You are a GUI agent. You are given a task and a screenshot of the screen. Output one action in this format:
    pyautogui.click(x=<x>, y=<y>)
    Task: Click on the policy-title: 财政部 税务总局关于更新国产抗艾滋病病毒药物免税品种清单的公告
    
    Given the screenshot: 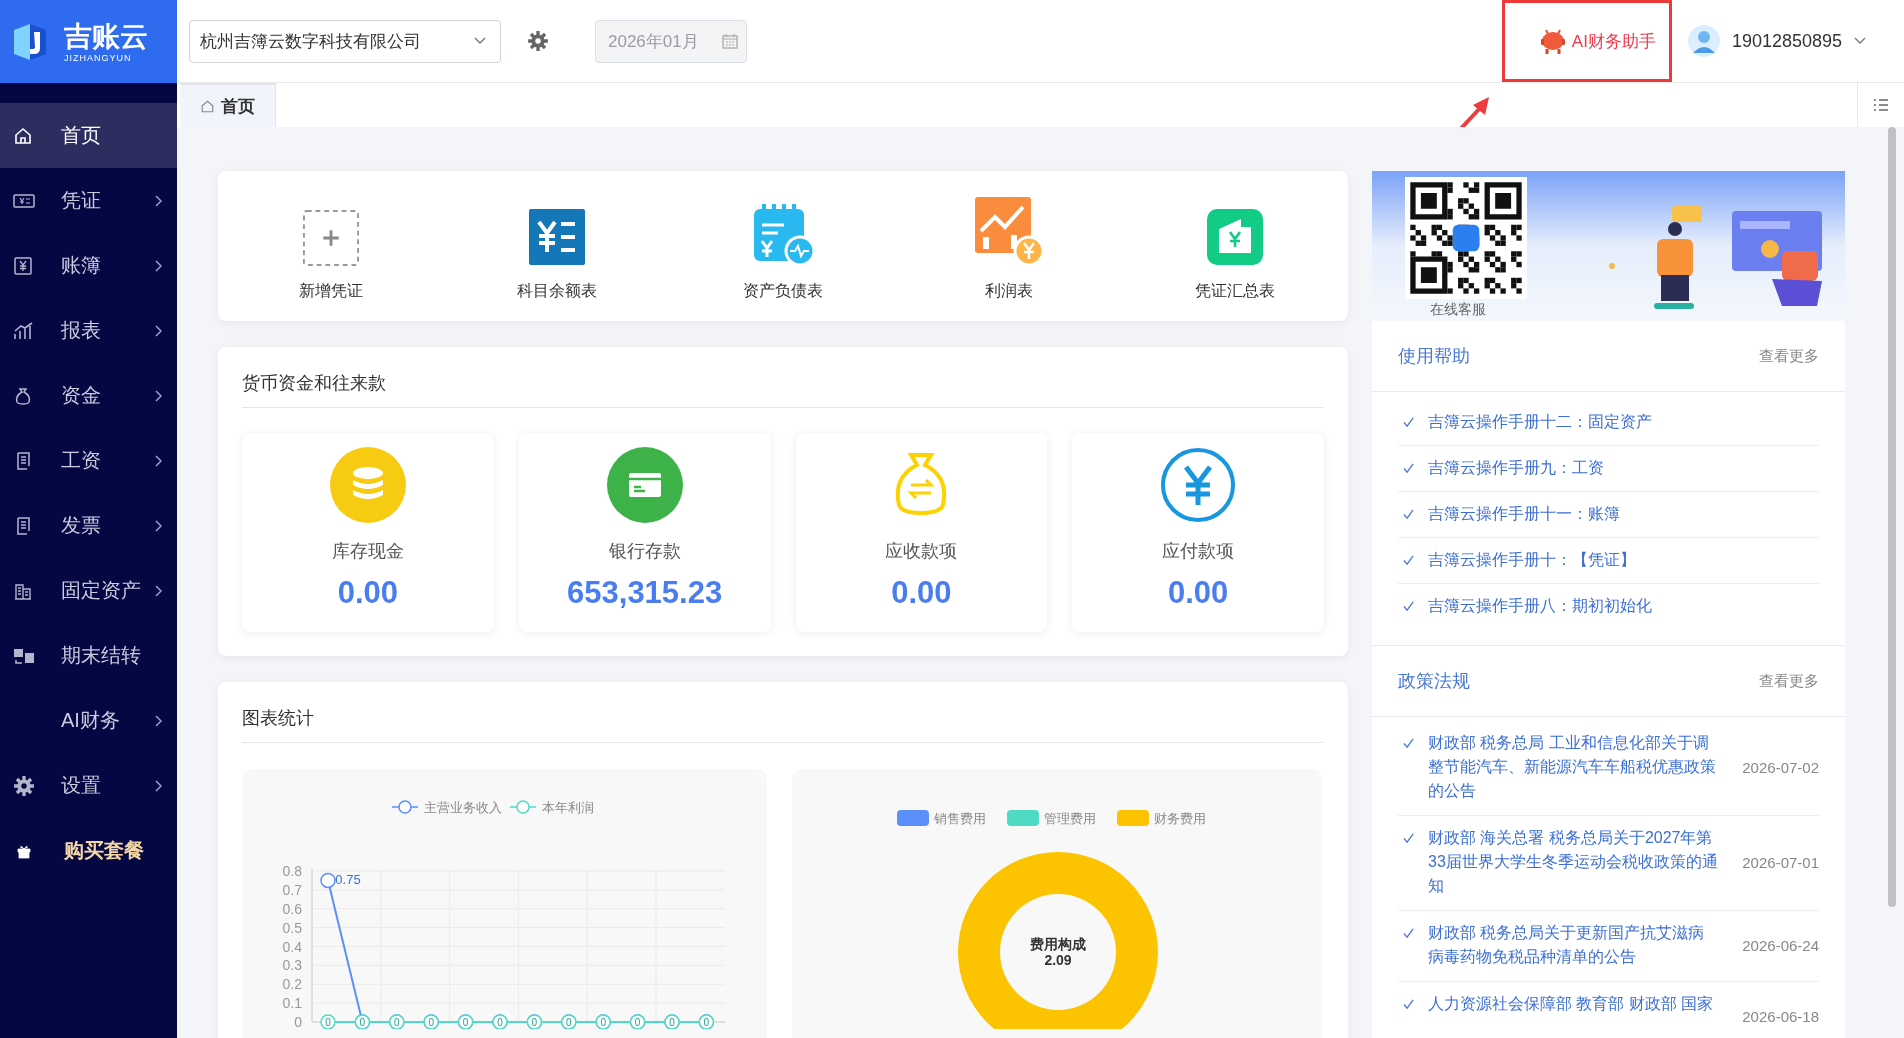 What is the action you would take?
    pyautogui.click(x=1567, y=945)
    